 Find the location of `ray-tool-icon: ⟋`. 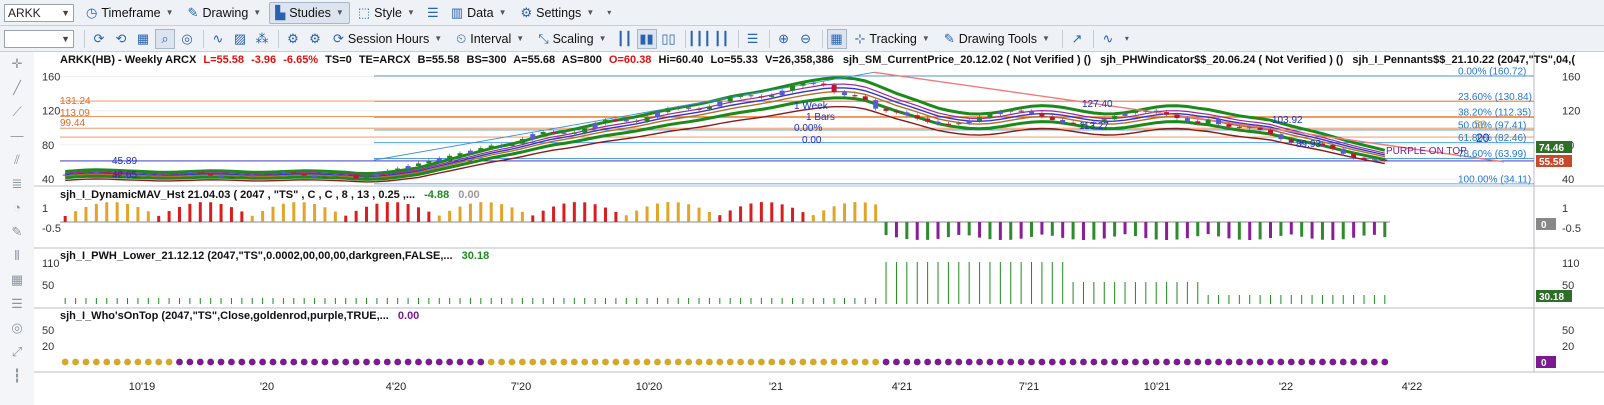

ray-tool-icon: ⟋ is located at coordinates (17, 113).